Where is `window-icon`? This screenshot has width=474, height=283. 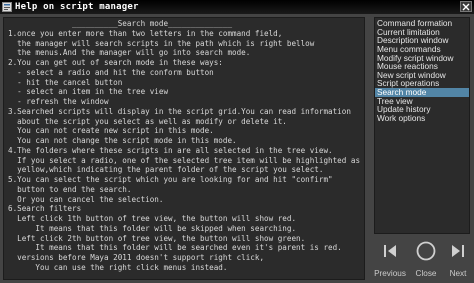
window-icon is located at coordinates (7, 7).